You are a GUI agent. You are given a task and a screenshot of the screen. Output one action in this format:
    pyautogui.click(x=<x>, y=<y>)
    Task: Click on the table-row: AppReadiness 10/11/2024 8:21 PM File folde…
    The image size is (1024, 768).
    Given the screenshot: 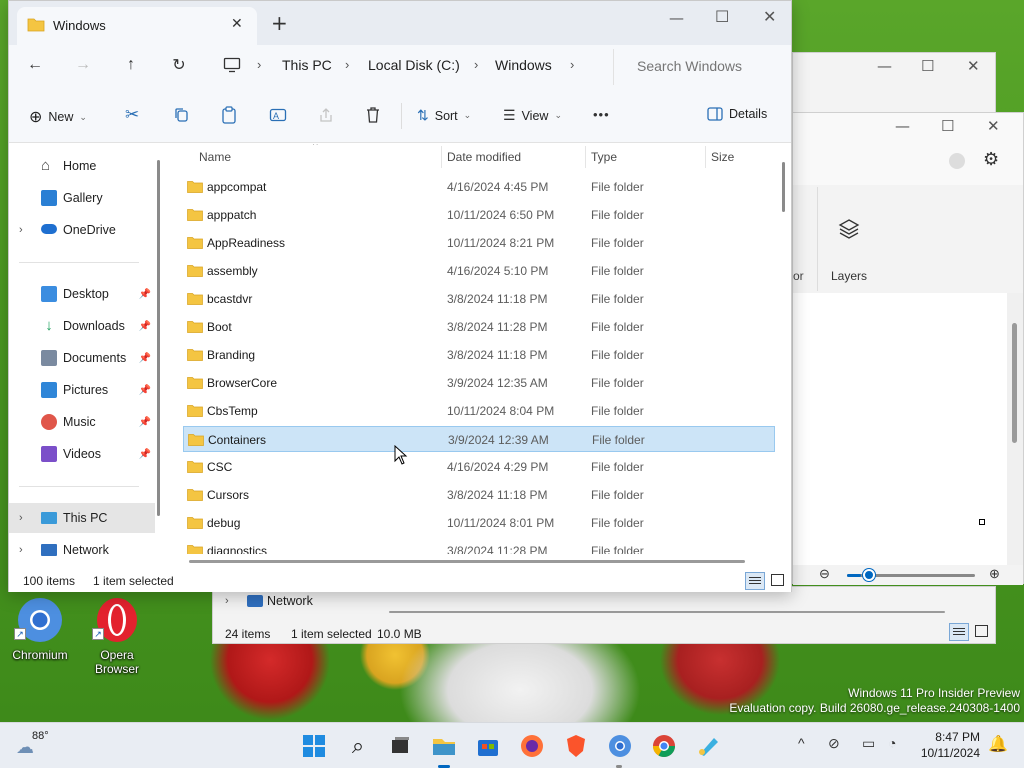 What is the action you would take?
    pyautogui.click(x=479, y=243)
    